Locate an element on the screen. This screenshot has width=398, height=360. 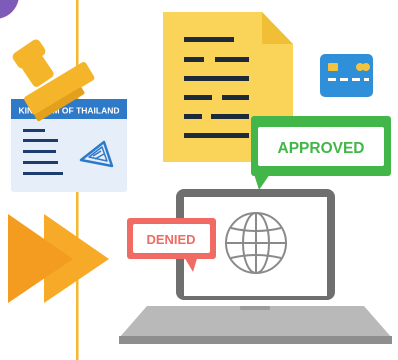
denied-label: DENIED is located at coordinates (170, 239).